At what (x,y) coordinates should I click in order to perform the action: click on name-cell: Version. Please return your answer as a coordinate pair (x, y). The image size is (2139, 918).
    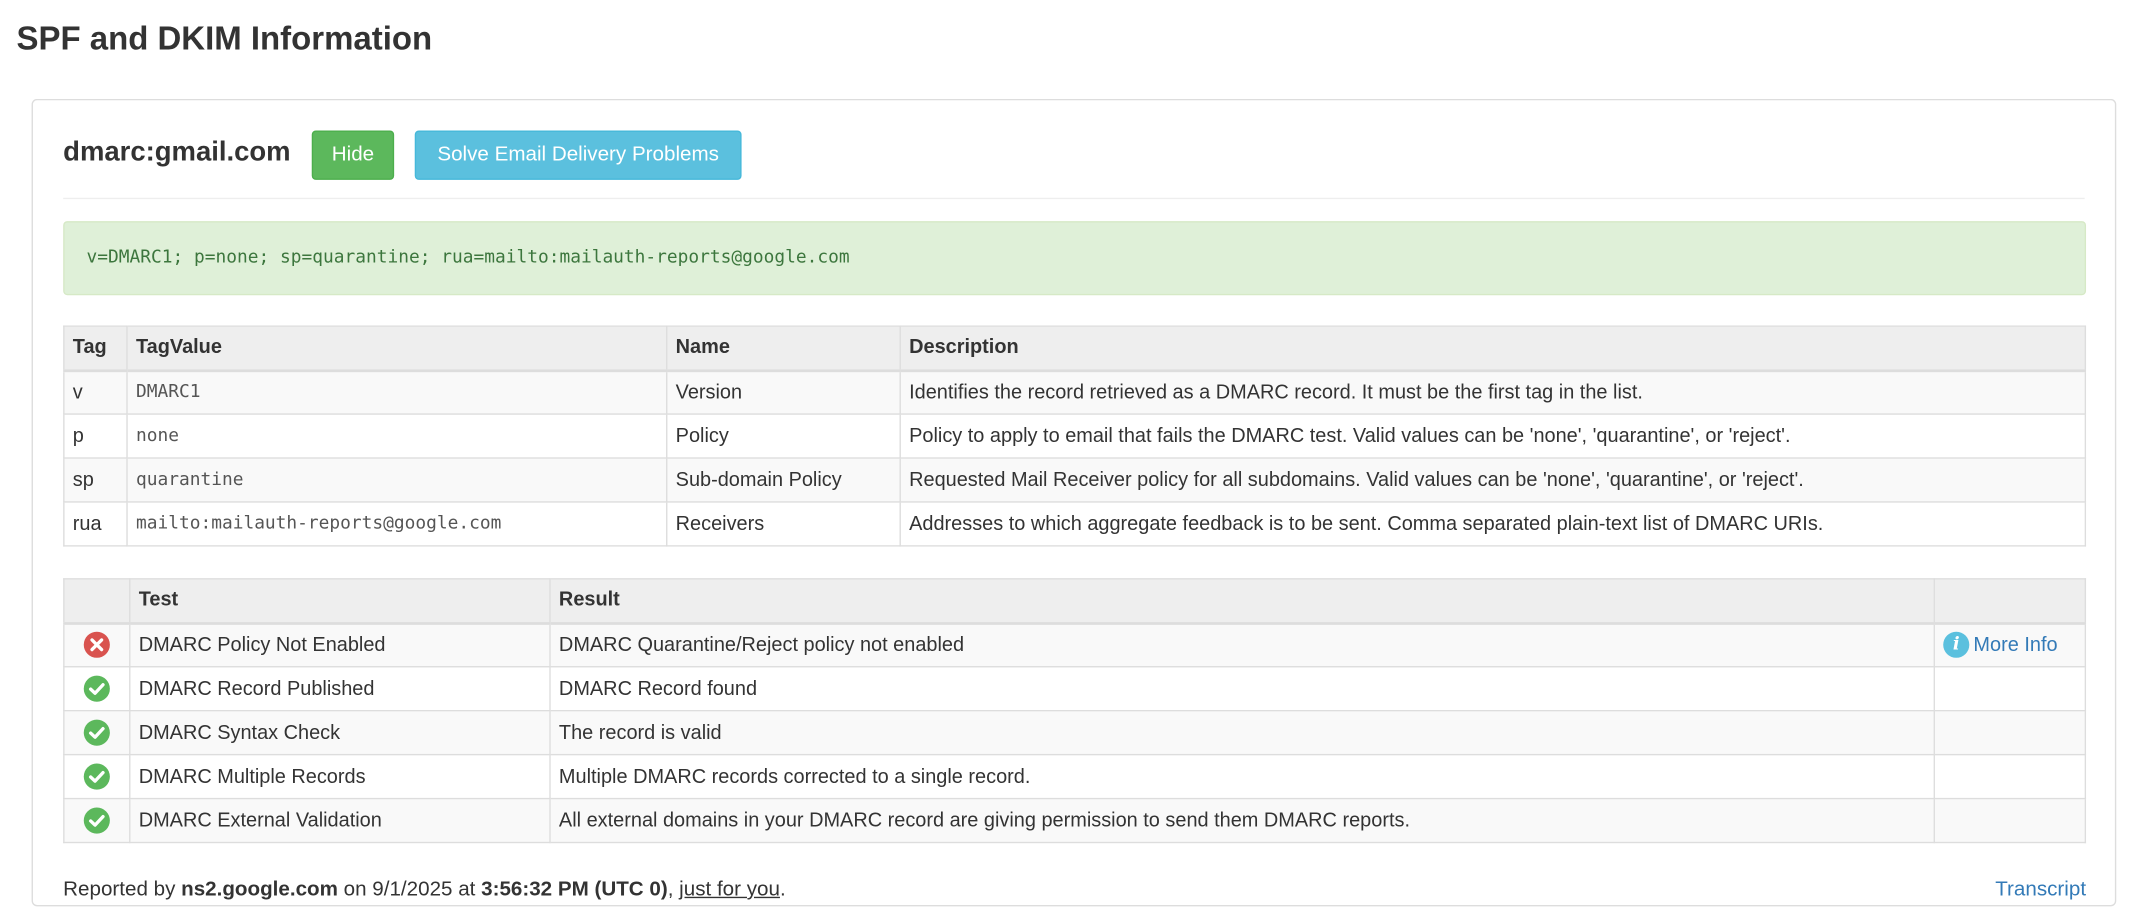
    Looking at the image, I should click on (783, 392).